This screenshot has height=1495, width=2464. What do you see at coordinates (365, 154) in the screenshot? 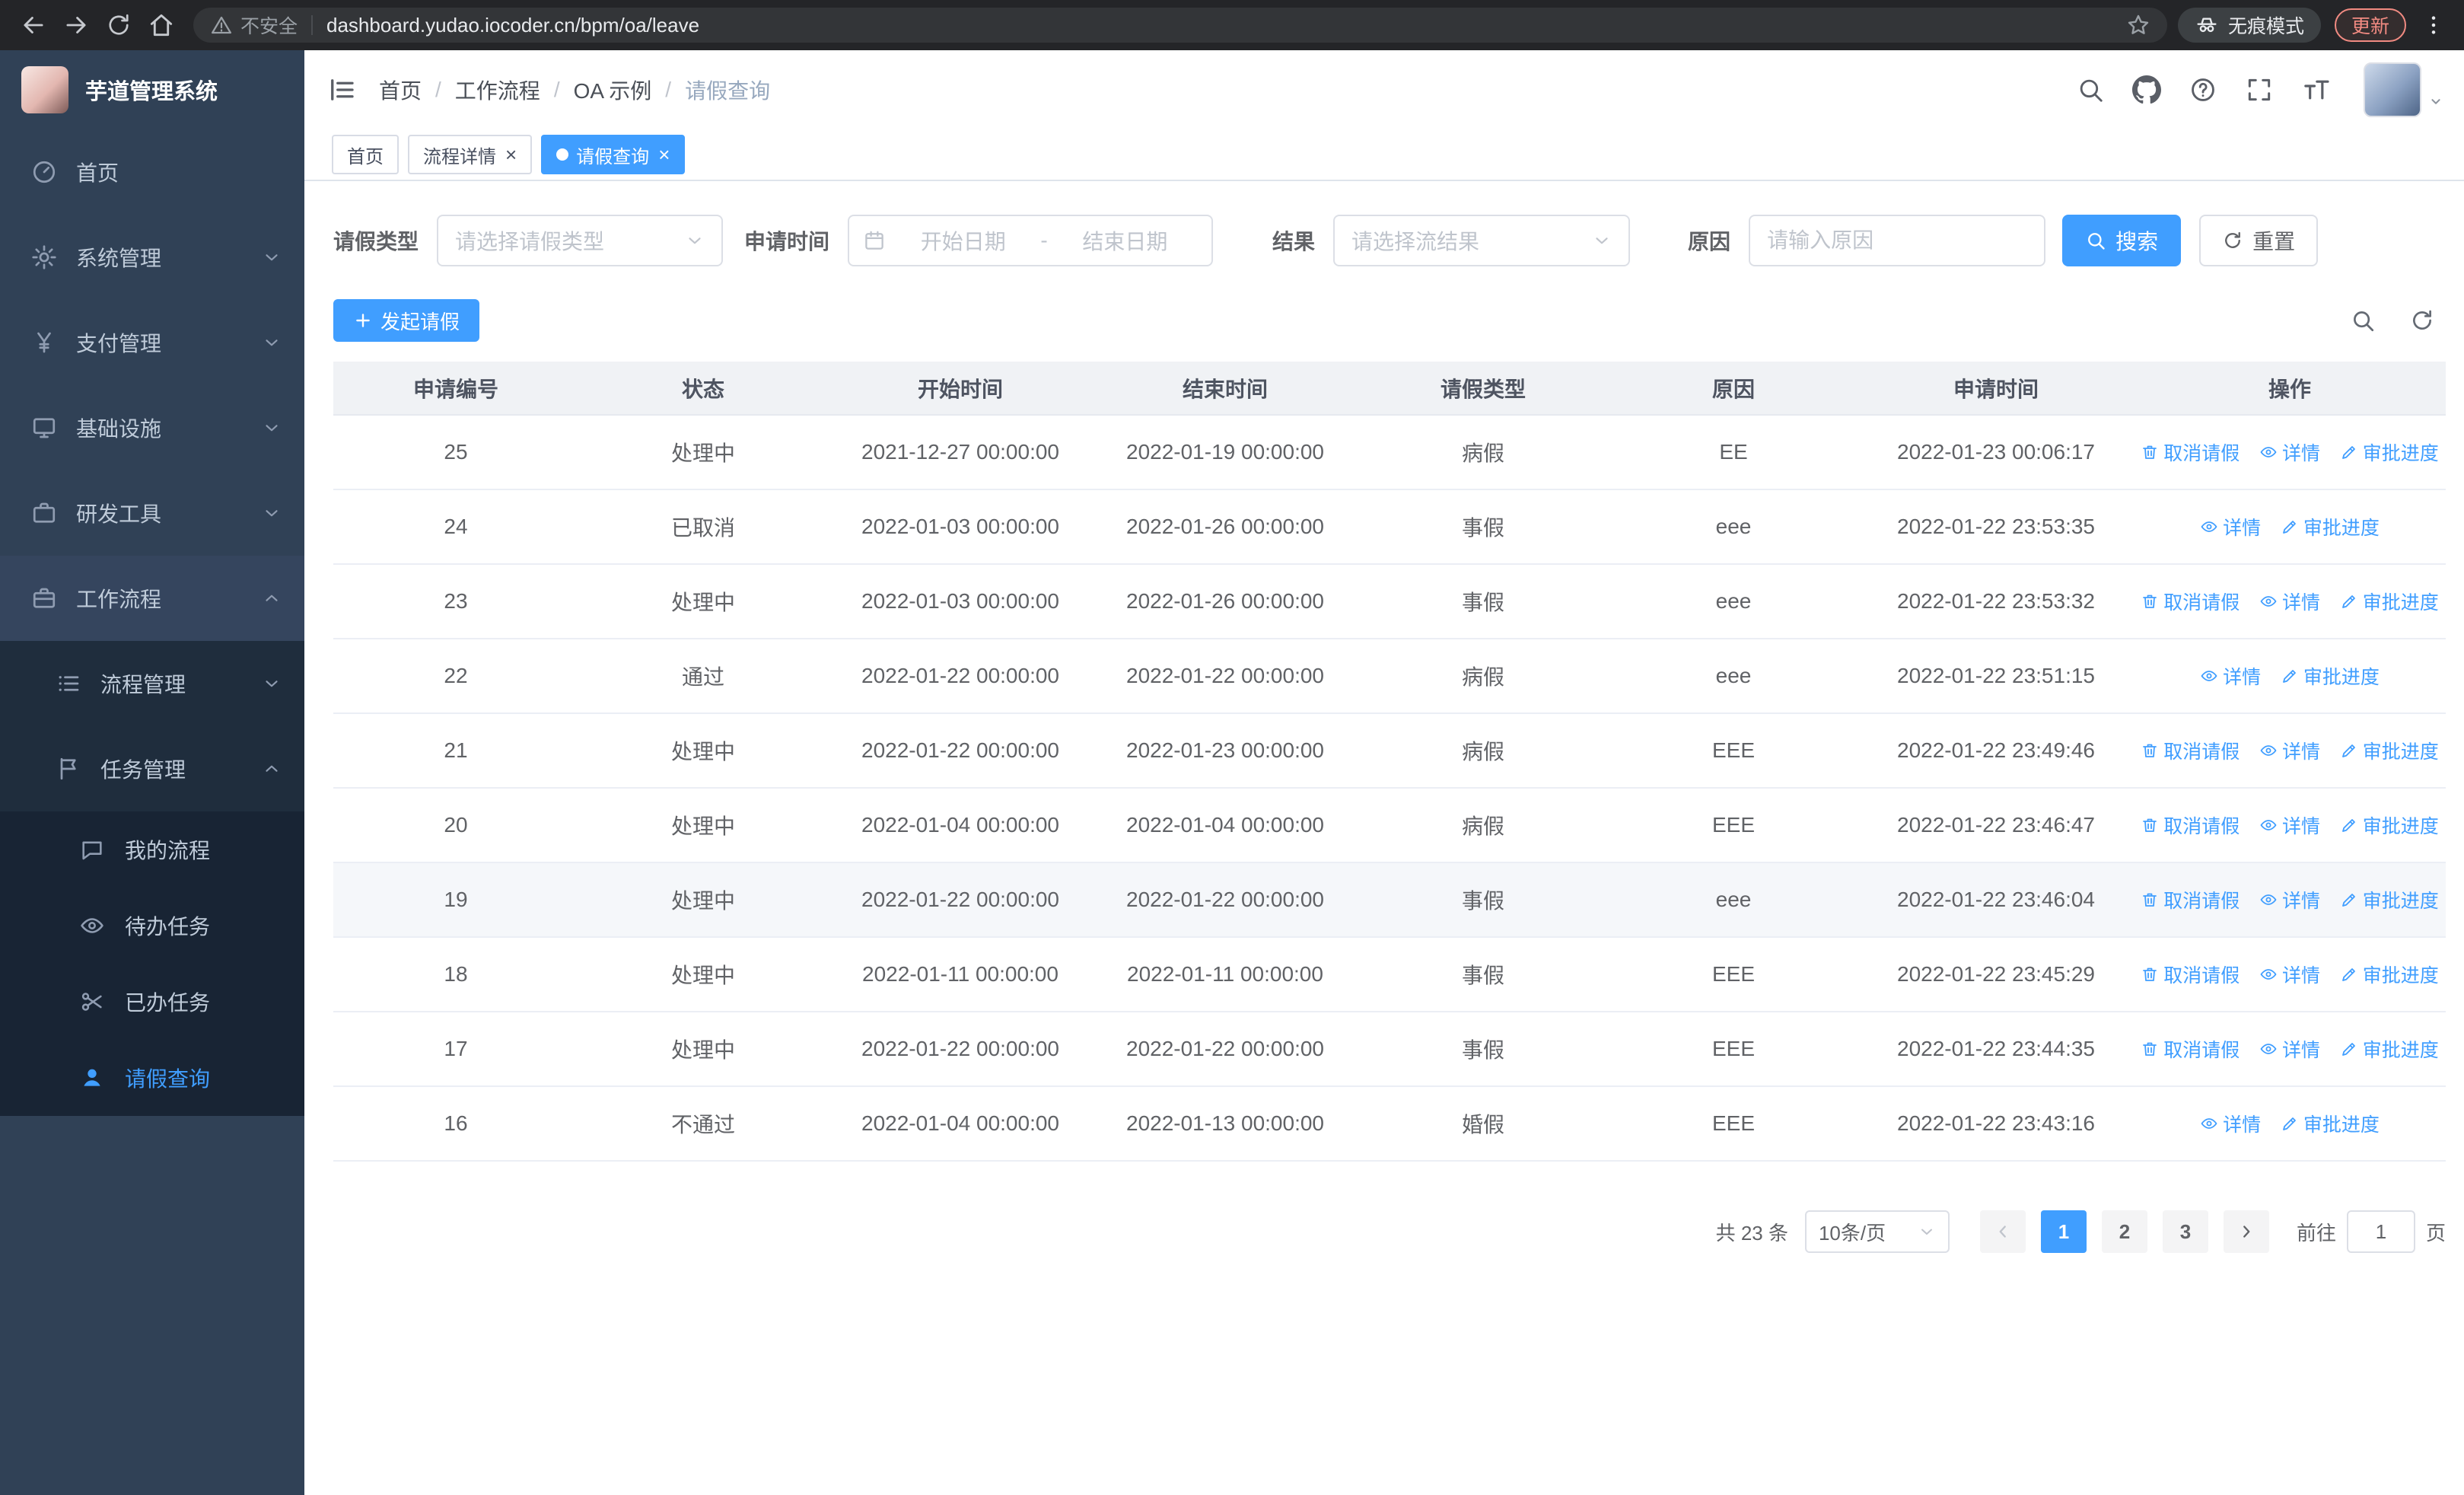
I see `tab-home: 首页` at bounding box center [365, 154].